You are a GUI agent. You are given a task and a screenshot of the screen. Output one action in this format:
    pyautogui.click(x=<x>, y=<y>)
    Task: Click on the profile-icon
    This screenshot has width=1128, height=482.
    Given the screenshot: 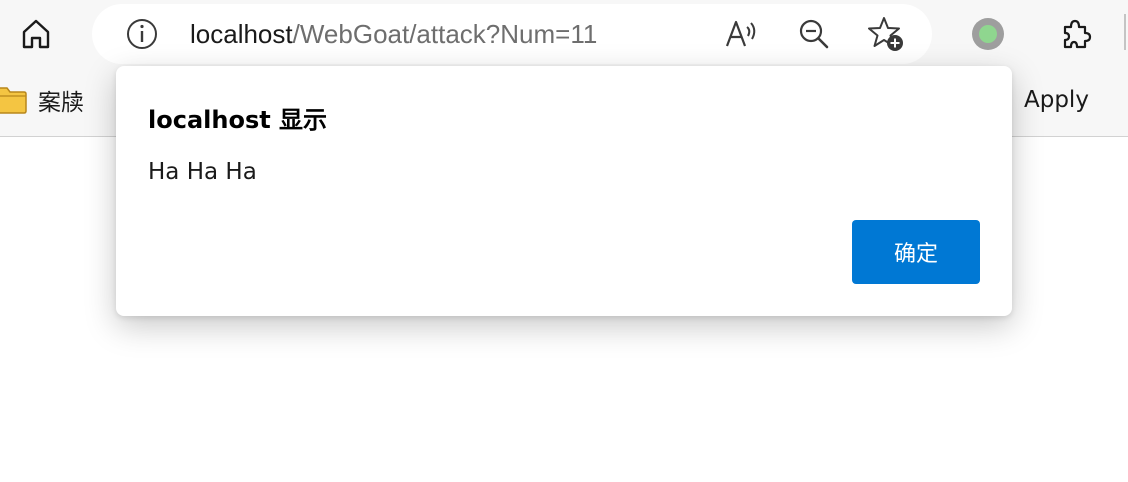 What is the action you would take?
    pyautogui.click(x=988, y=34)
    